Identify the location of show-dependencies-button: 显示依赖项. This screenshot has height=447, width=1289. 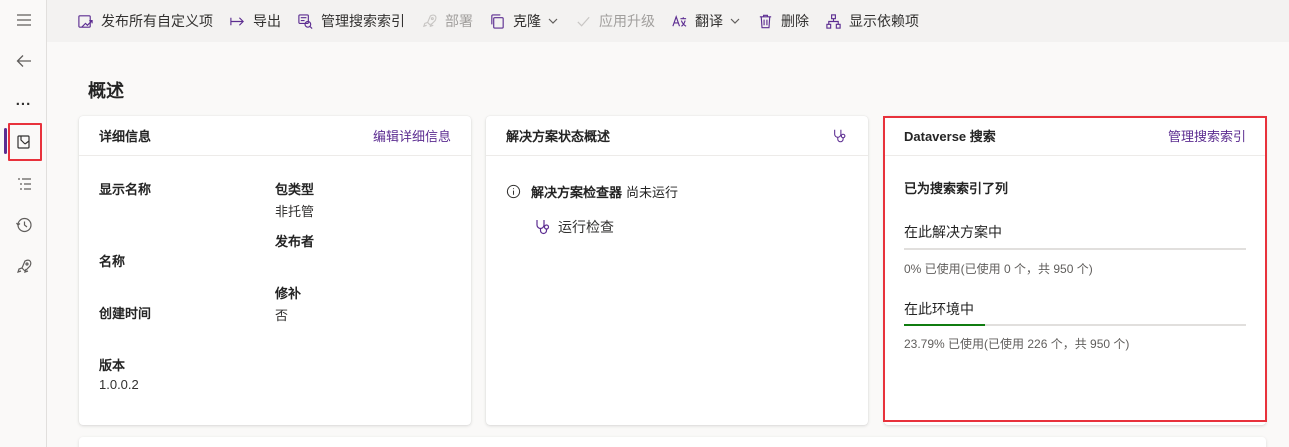
(872, 21).